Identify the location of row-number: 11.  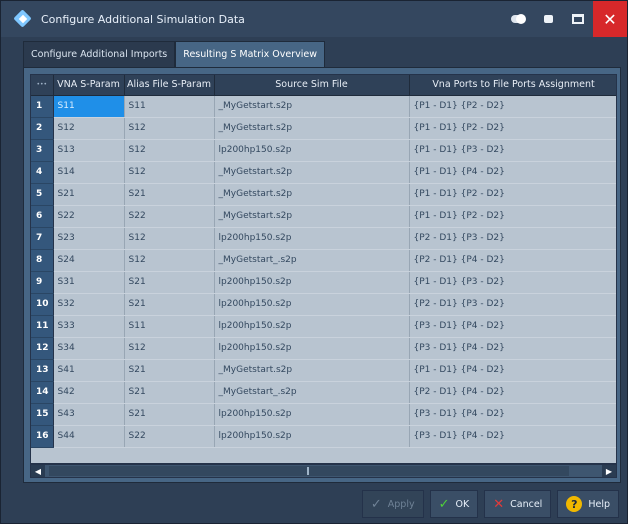
(42, 326).